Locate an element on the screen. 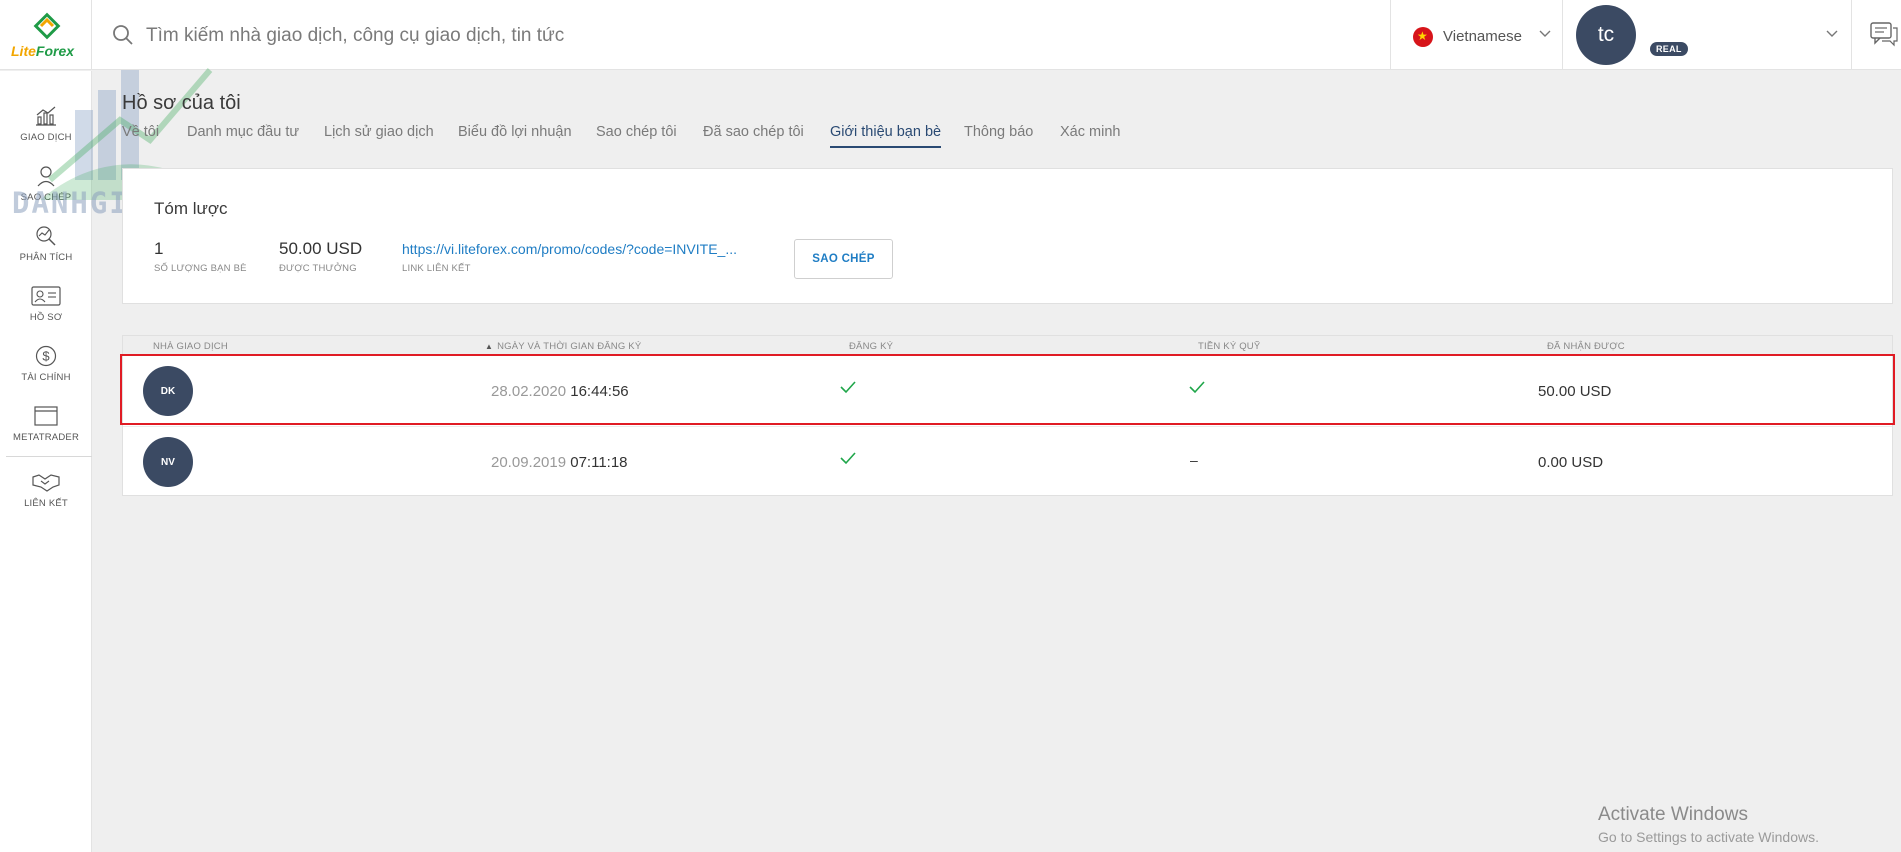 This screenshot has height=852, width=1901. table-row: NV 20.09.2019 07:11:18 – 0.00 USD is located at coordinates (1007, 461).